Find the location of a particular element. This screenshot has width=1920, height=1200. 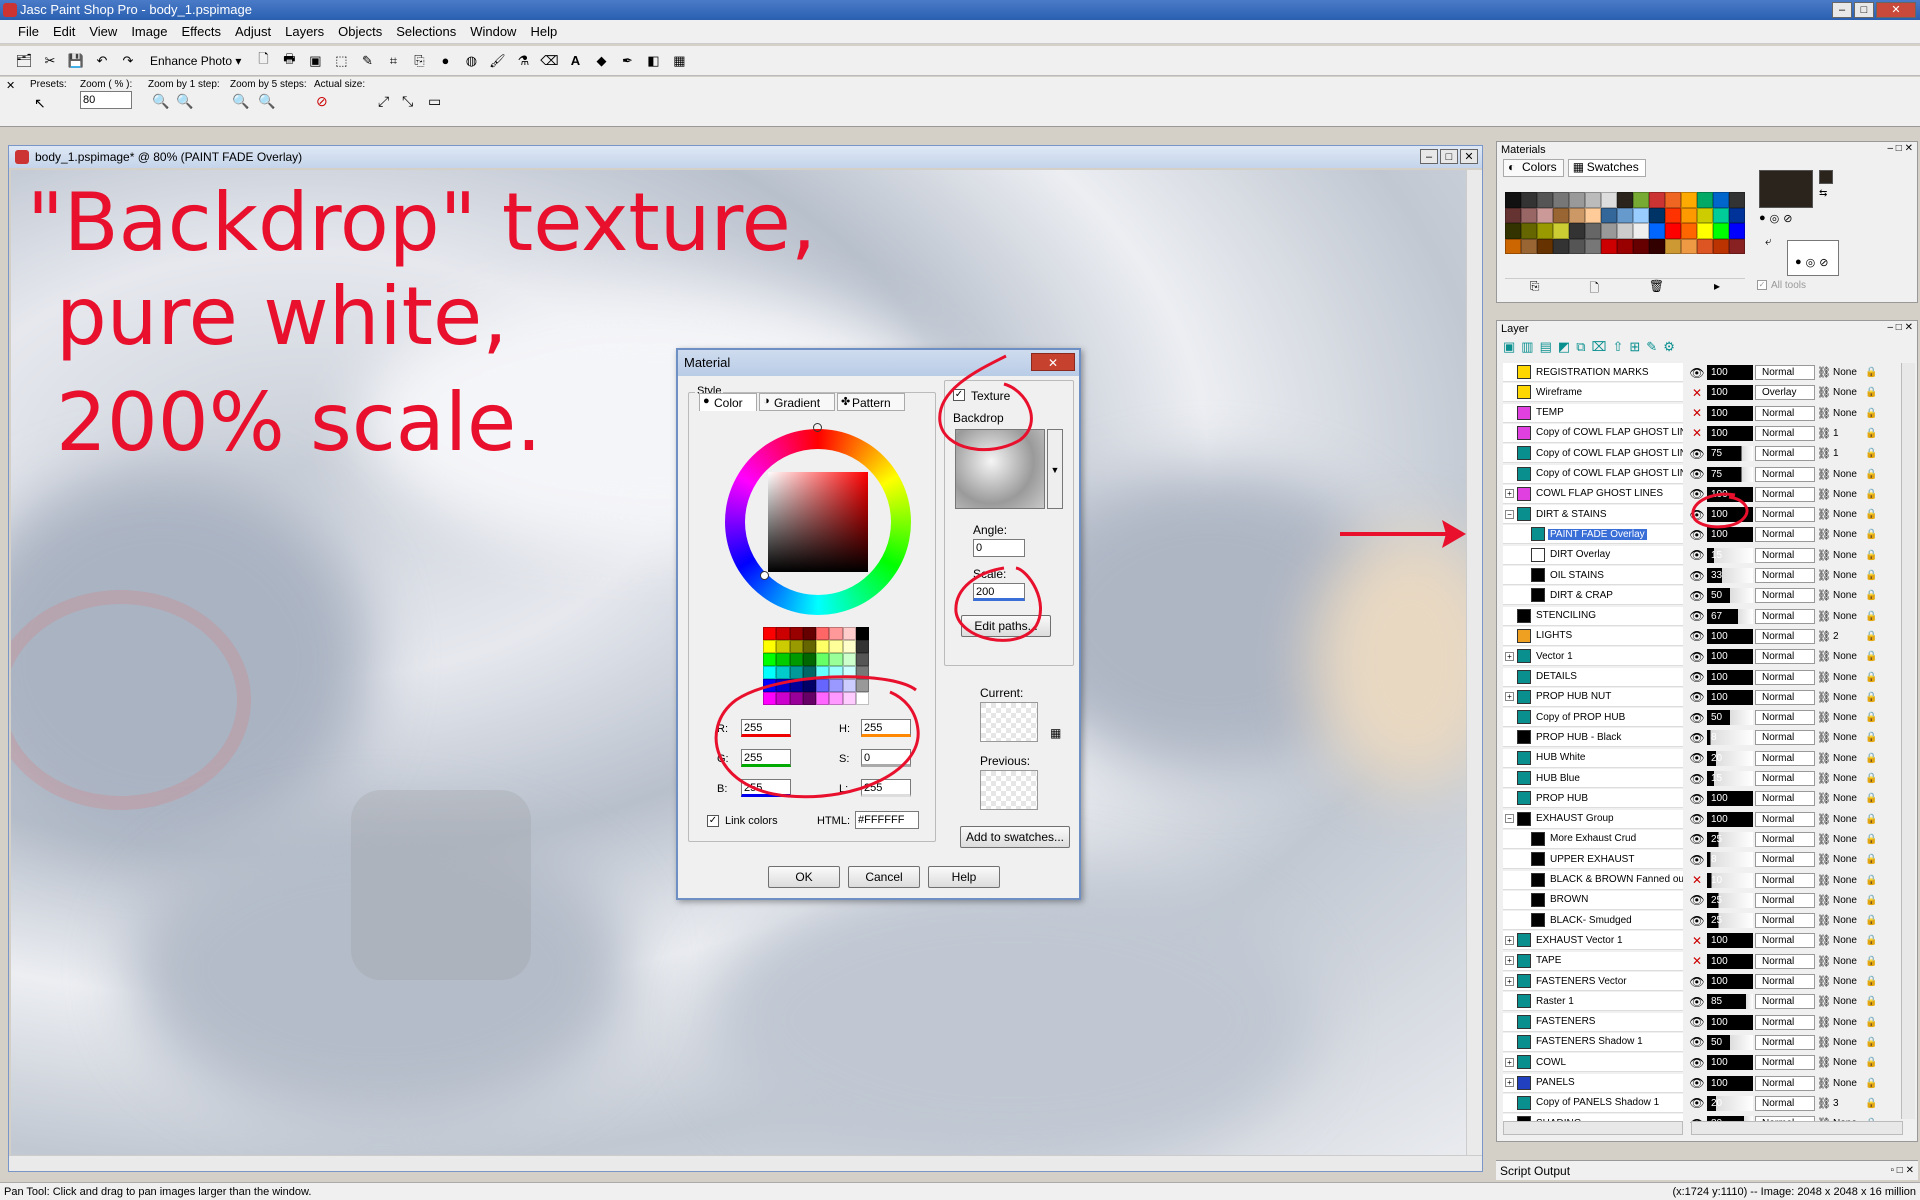

layer-name: Raster 1 is located at coordinates (1555, 1001).